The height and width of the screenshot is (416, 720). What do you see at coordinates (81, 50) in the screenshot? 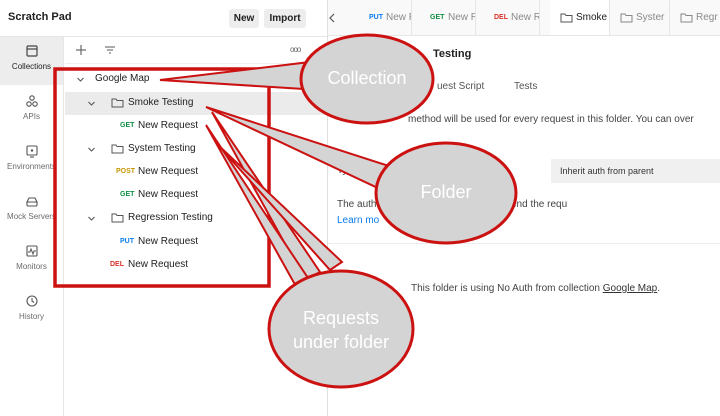
I see `add-icon` at bounding box center [81, 50].